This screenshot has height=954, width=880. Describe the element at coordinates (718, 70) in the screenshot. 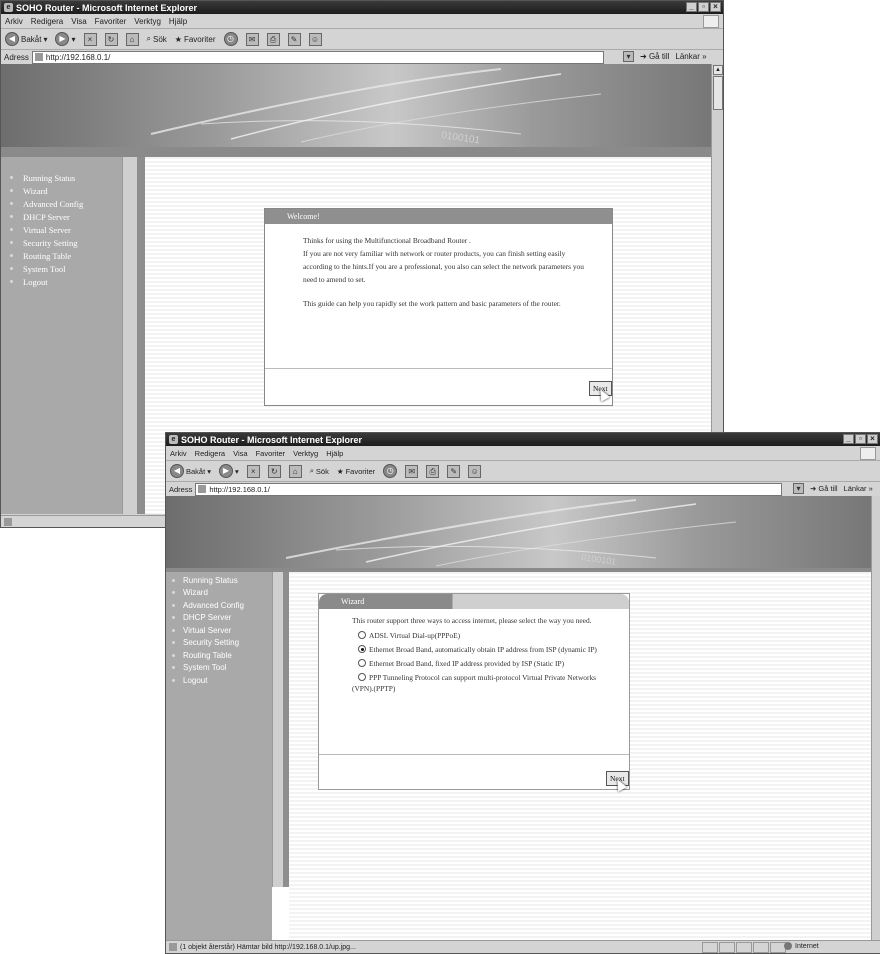

I see `scroll-up-icon: ▲` at that location.